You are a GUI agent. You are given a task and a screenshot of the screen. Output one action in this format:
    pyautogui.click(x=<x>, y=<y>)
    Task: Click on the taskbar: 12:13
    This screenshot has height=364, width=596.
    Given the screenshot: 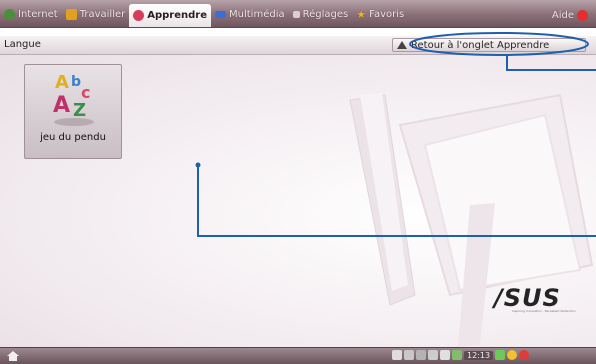 What is the action you would take?
    pyautogui.click(x=298, y=355)
    